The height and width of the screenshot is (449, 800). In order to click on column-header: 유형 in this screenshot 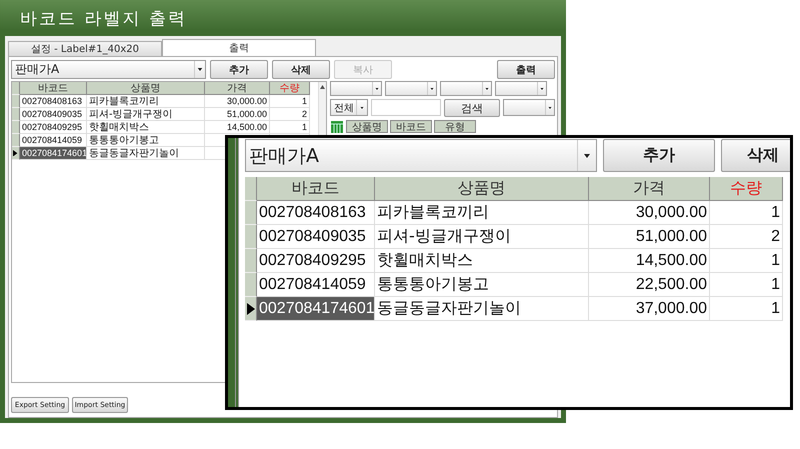, I will do `click(455, 126)`.